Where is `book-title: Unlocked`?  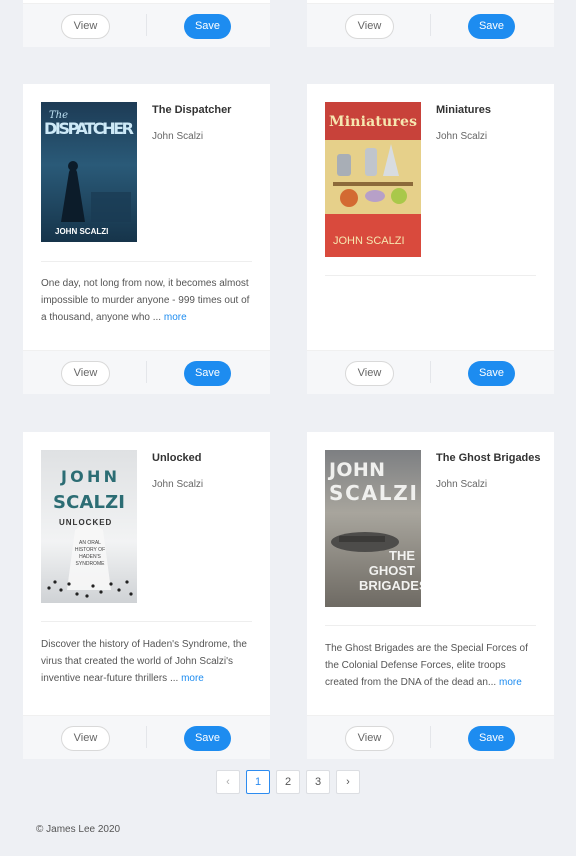
book-title: Unlocked is located at coordinates (177, 458).